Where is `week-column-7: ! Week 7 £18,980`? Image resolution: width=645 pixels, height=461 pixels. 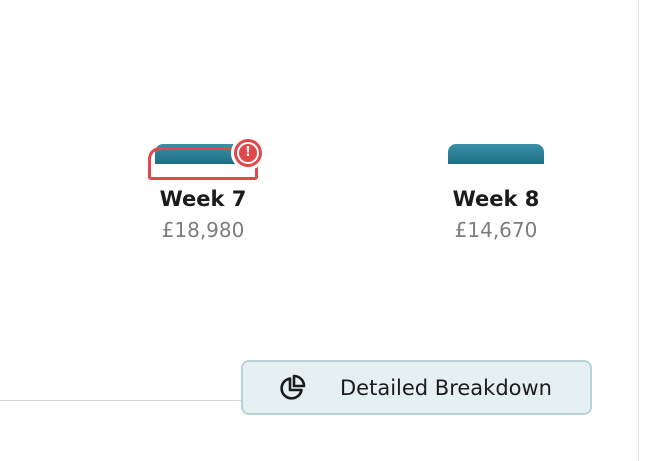
week-column-7: ! Week 7 £18,980 is located at coordinates (203, 189).